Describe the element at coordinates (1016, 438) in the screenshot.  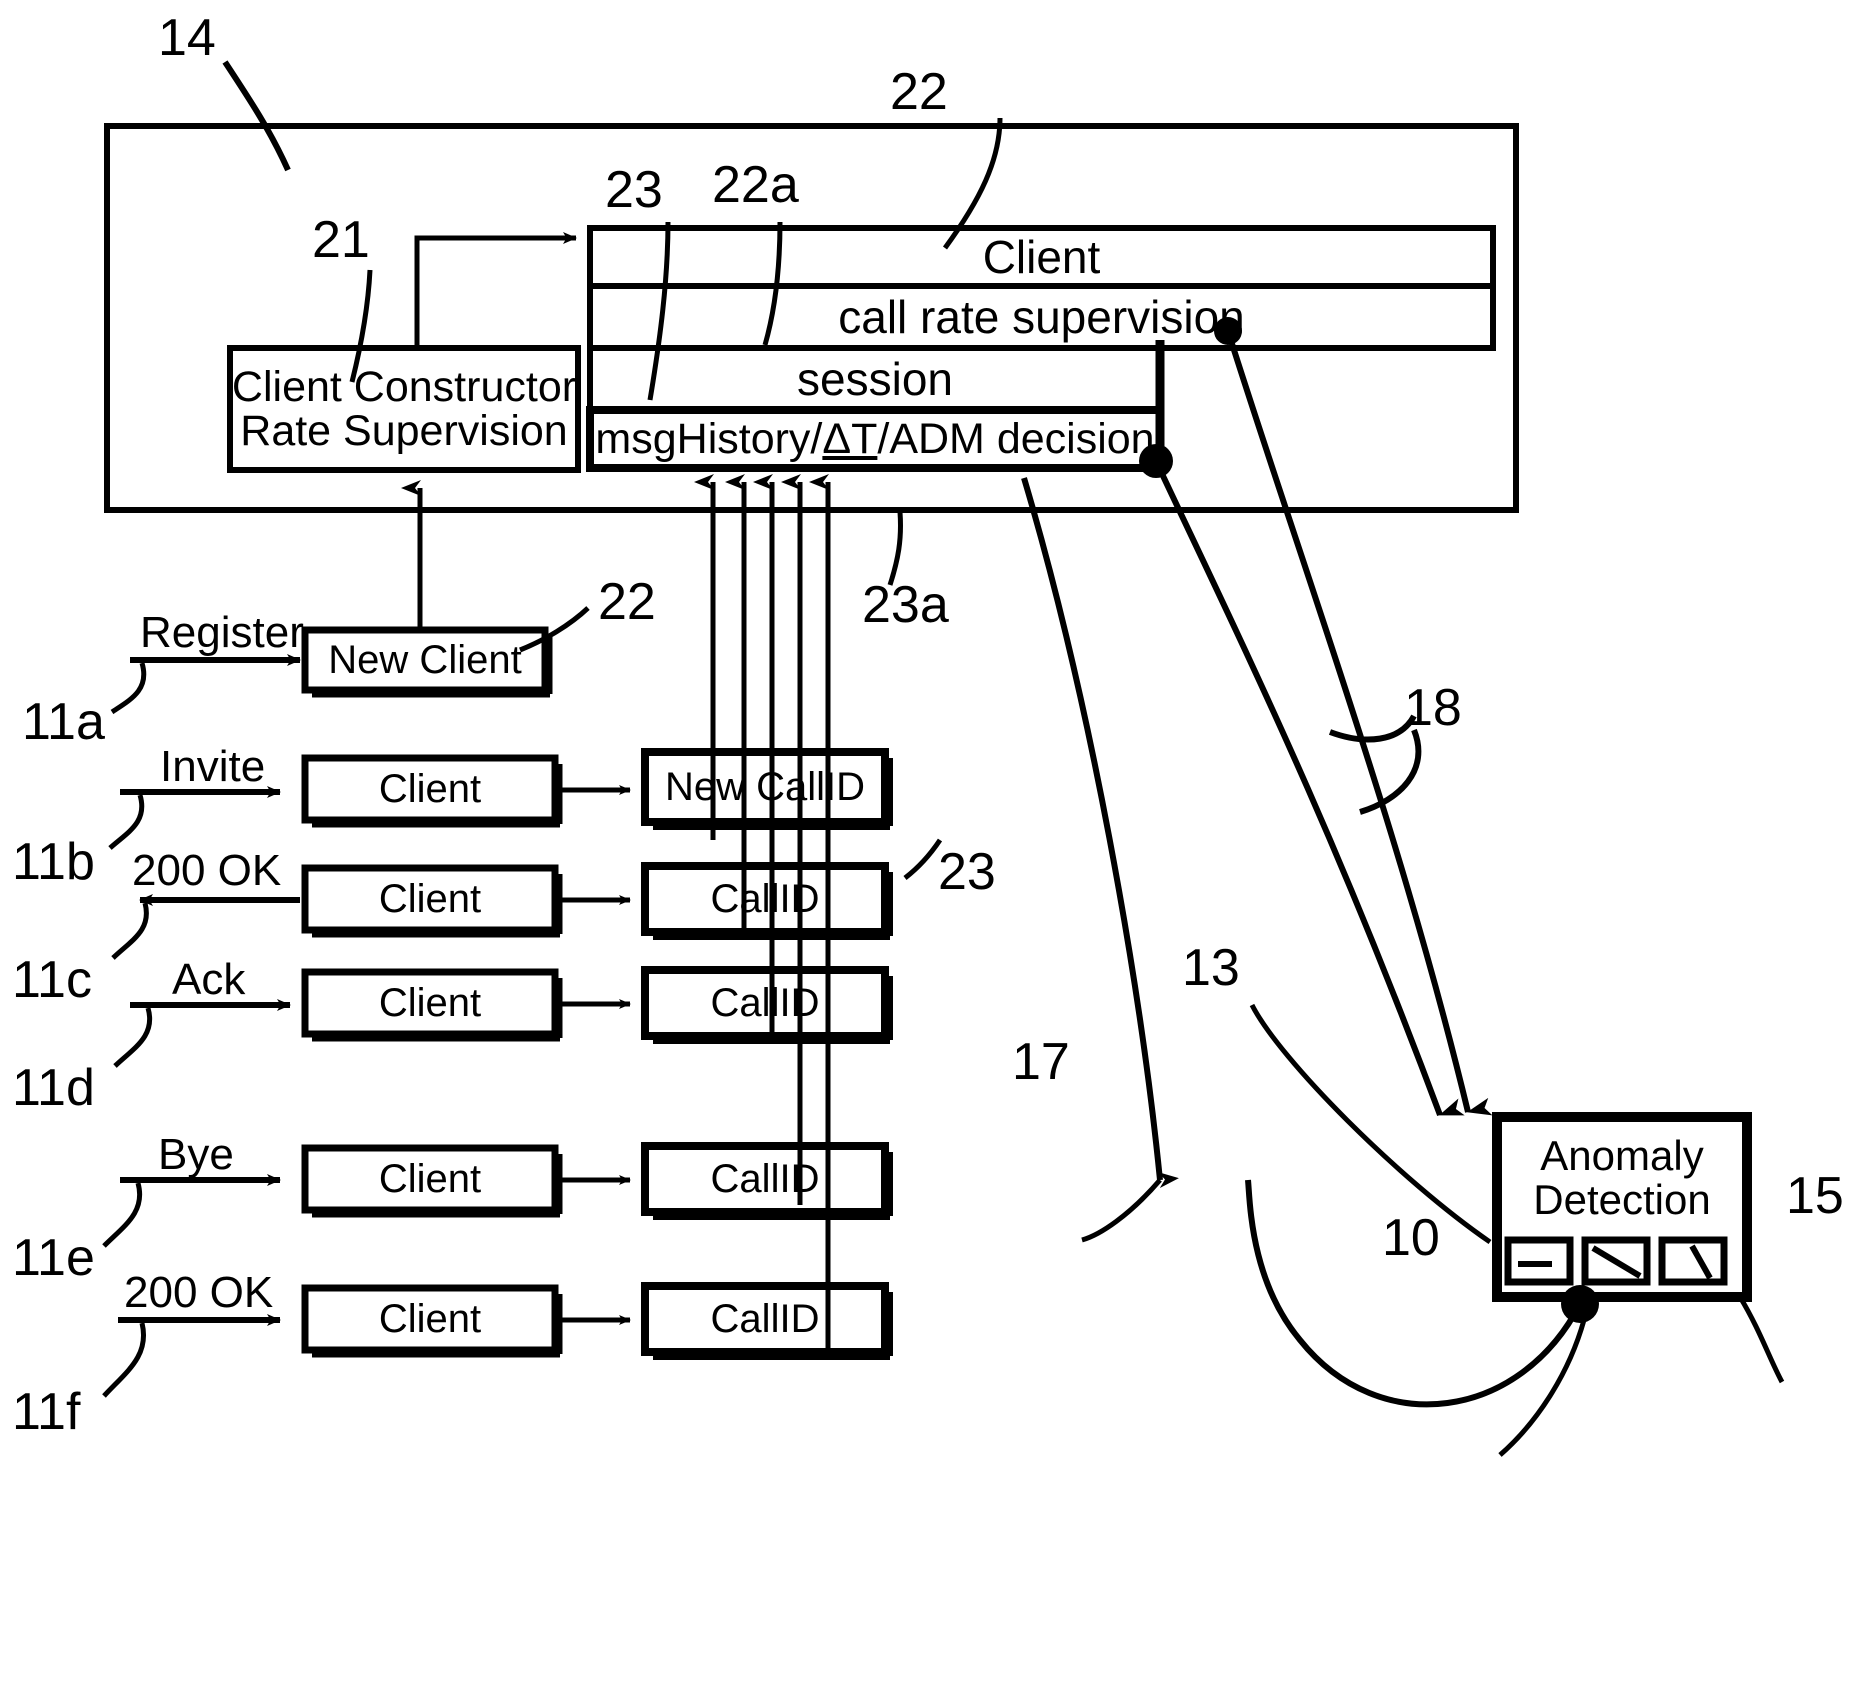
I see `msghistory-label-post: /ADM decision` at that location.